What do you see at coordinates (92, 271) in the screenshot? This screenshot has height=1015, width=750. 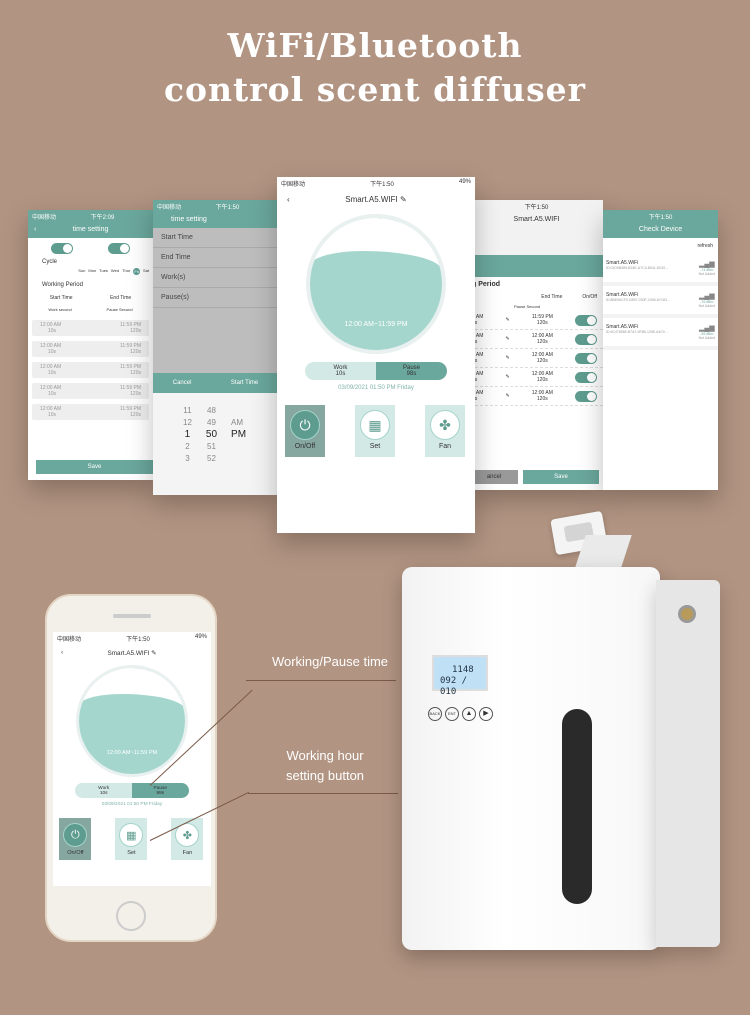 I see `day-mon: Mon` at bounding box center [92, 271].